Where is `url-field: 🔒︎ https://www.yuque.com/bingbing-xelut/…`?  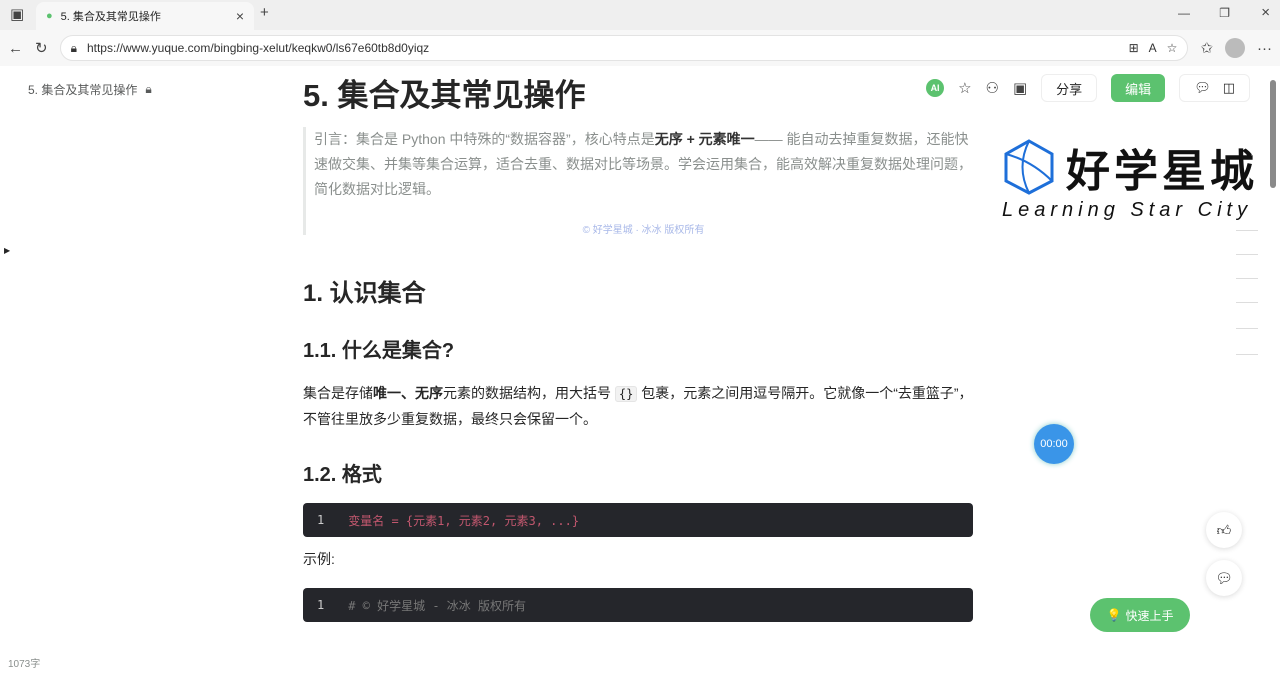 url-field: 🔒︎ https://www.yuque.com/bingbing-xelut/… is located at coordinates (624, 48).